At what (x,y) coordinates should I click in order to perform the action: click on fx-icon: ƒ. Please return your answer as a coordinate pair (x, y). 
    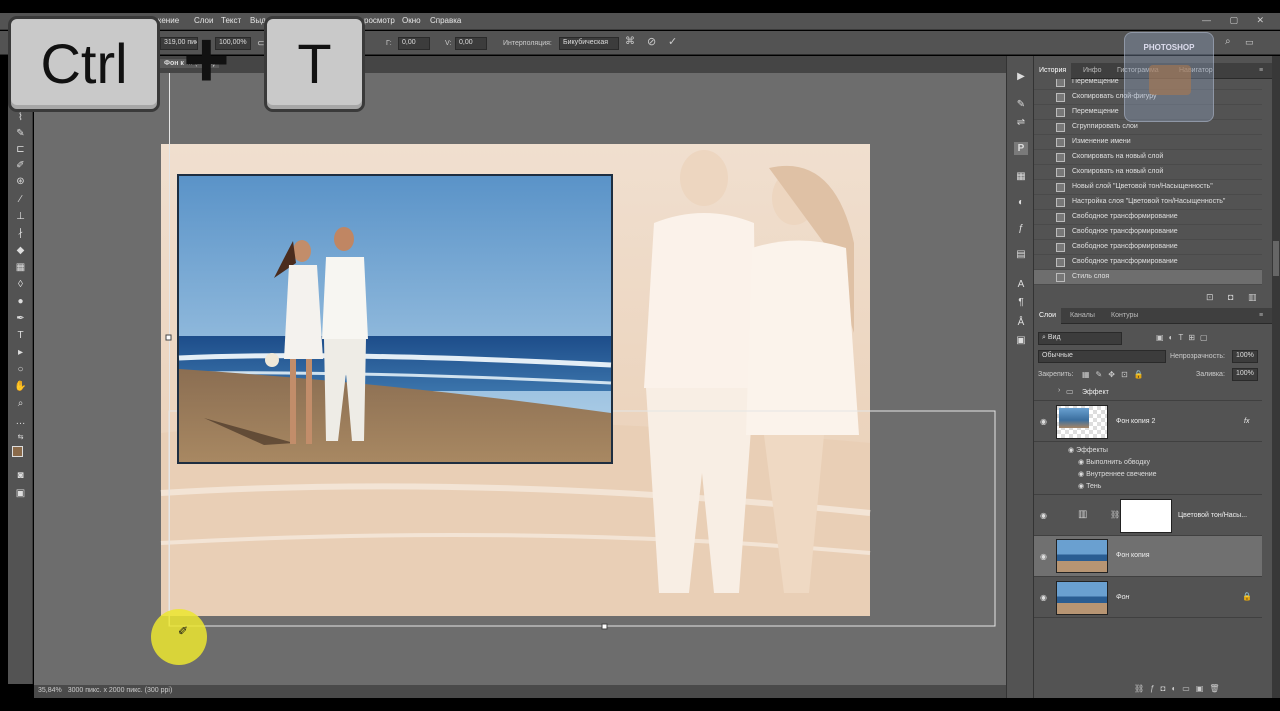
    Looking at the image, I should click on (1021, 228).